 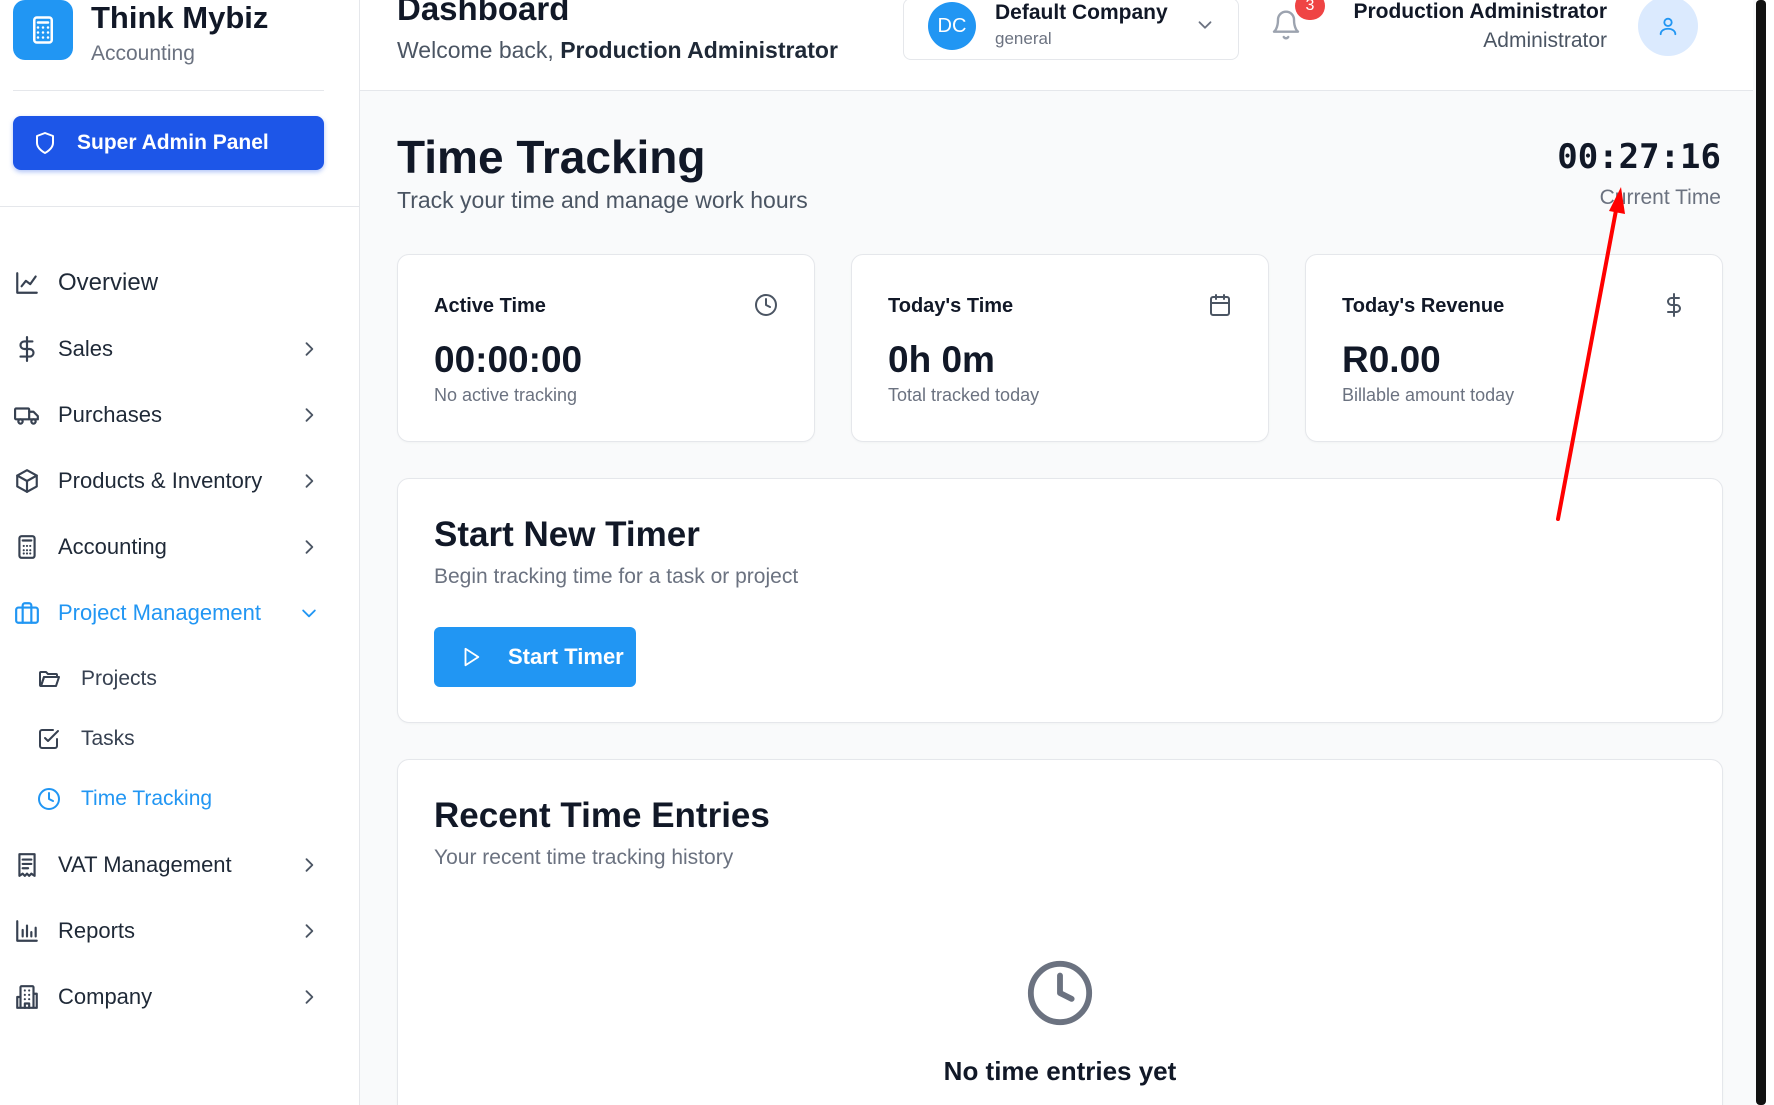 I want to click on sidebar-item-accounting: Accounting, so click(x=179, y=547).